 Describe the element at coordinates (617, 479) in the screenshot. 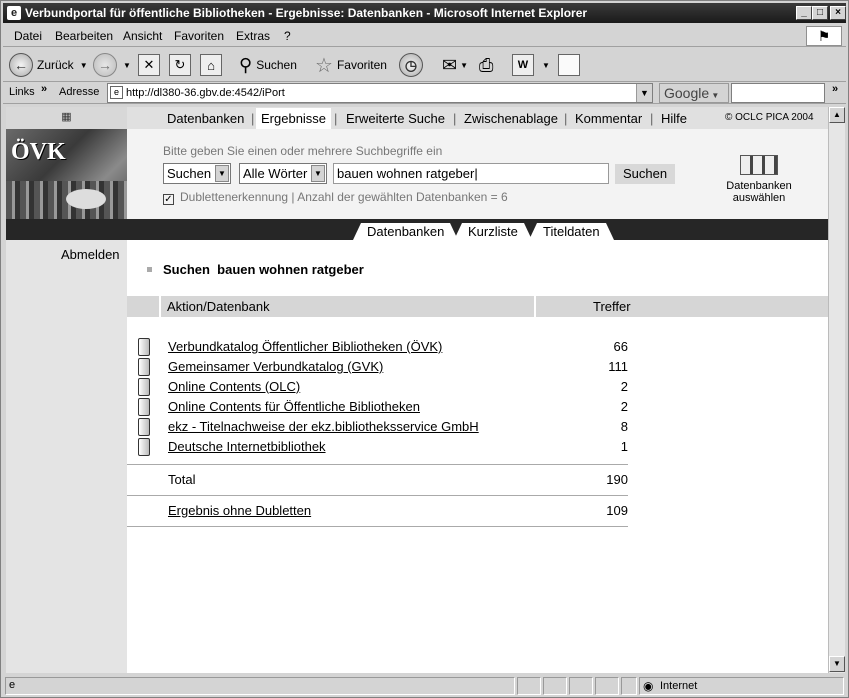

I see `total-count: 190` at that location.